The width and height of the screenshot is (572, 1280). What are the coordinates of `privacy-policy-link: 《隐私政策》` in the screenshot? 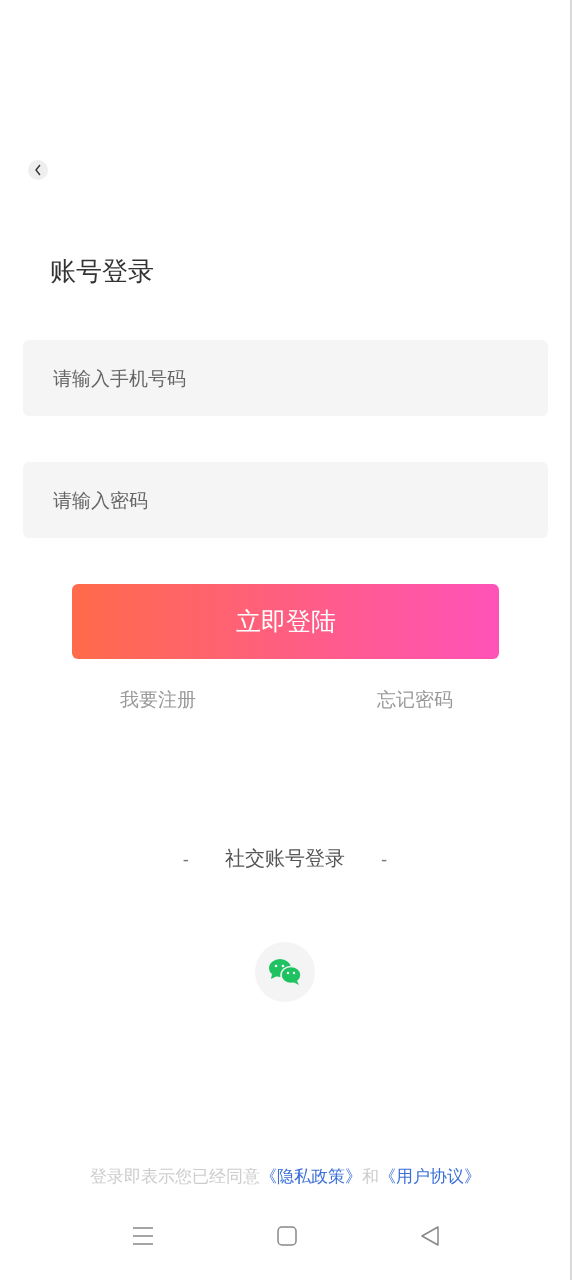 It's located at (310, 1176).